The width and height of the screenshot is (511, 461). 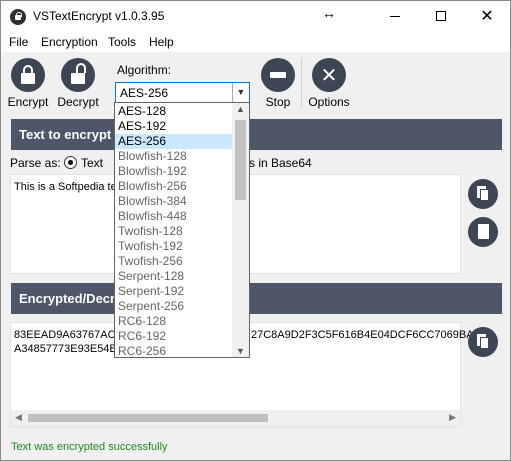 I want to click on app-lock-icon, so click(x=18, y=17).